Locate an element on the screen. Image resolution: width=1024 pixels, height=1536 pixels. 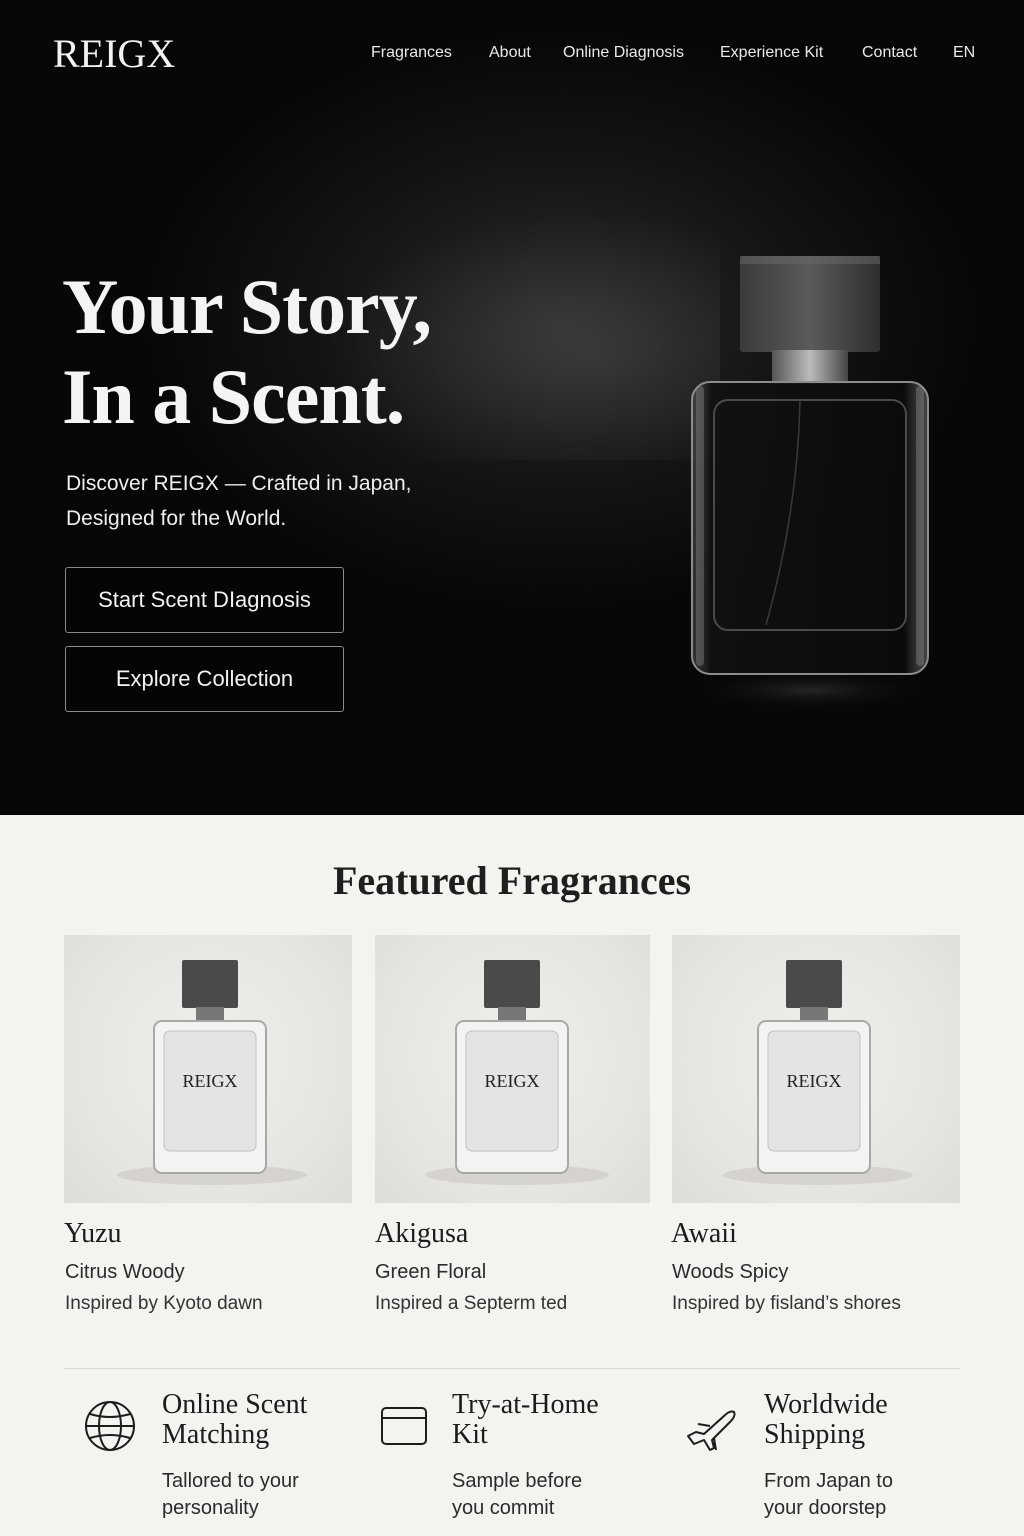
nav-item-about: About is located at coordinates (510, 53).